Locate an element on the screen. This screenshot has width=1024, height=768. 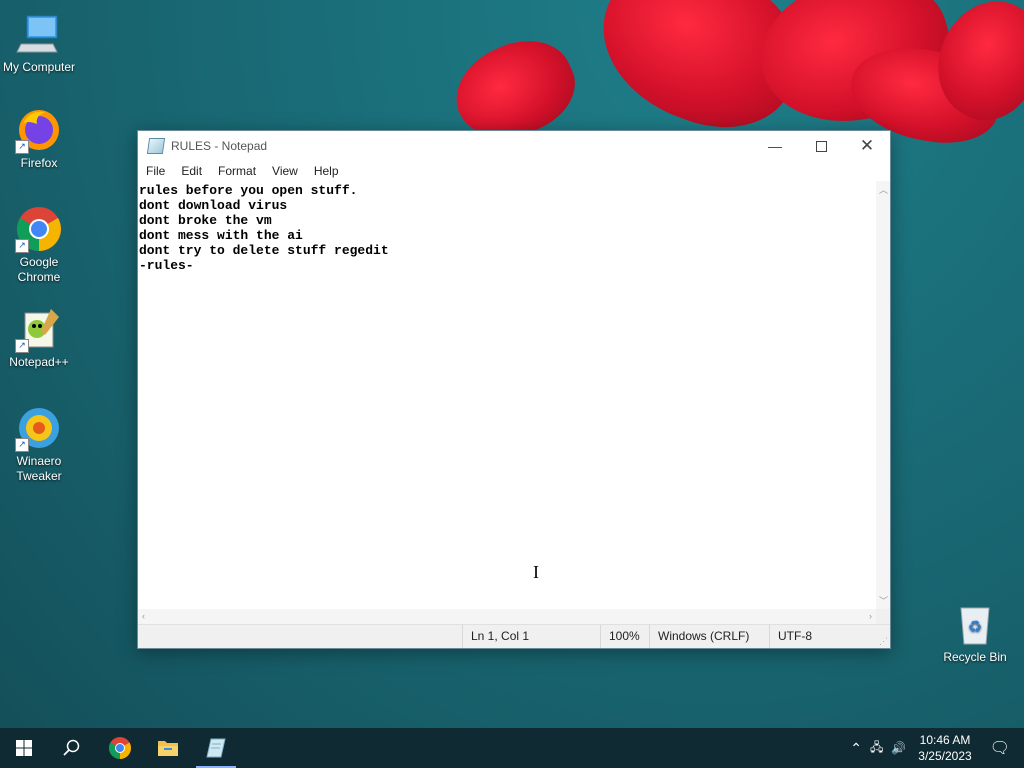
clock-time: 10:46 AM is located at coordinates (945, 740).